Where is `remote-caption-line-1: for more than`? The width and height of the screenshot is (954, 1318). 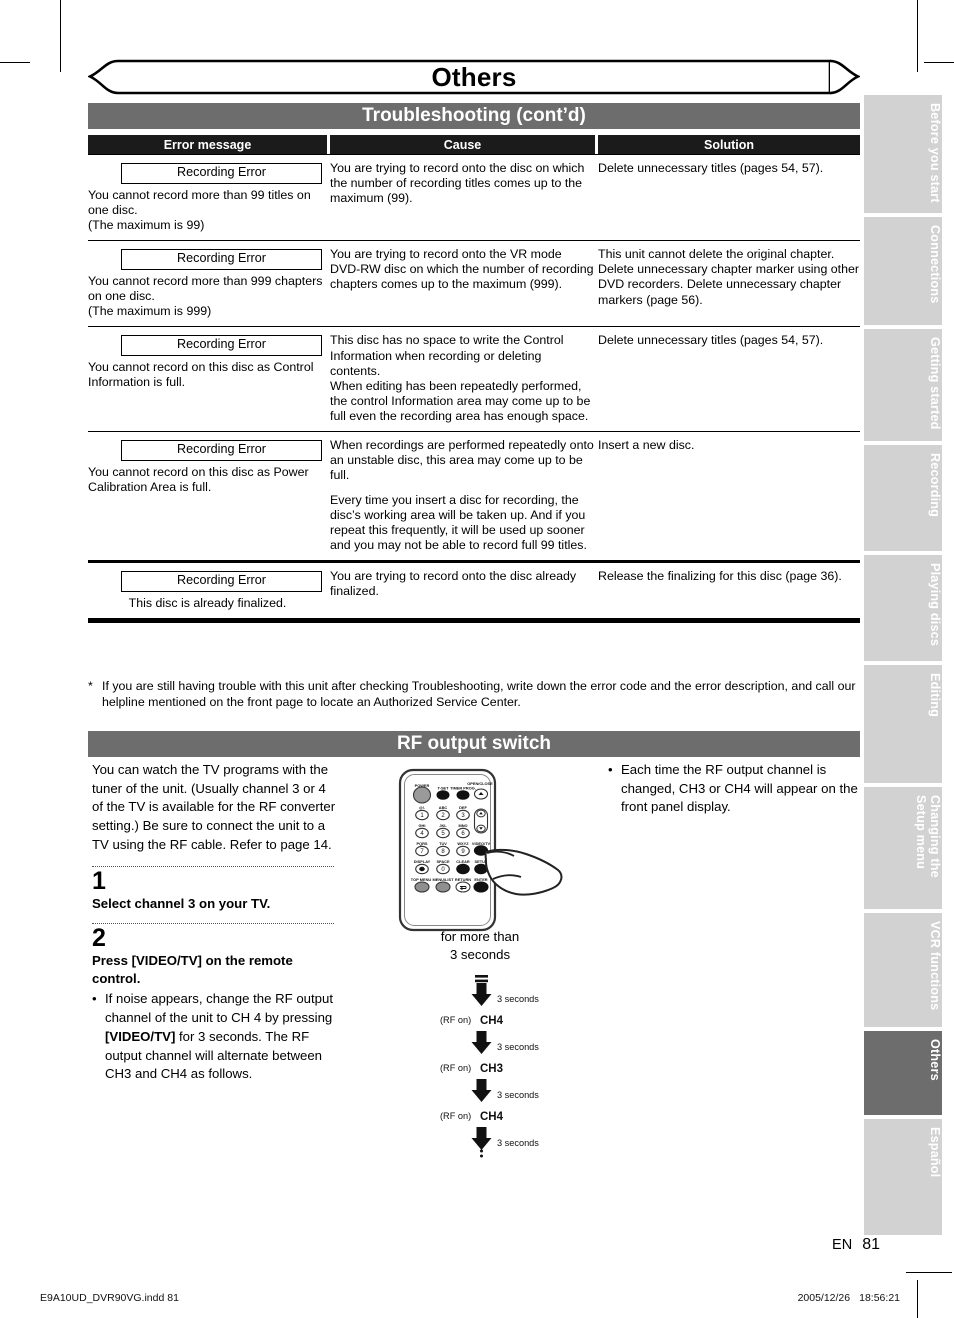
remote-caption-line-1: for more than is located at coordinates (480, 936).